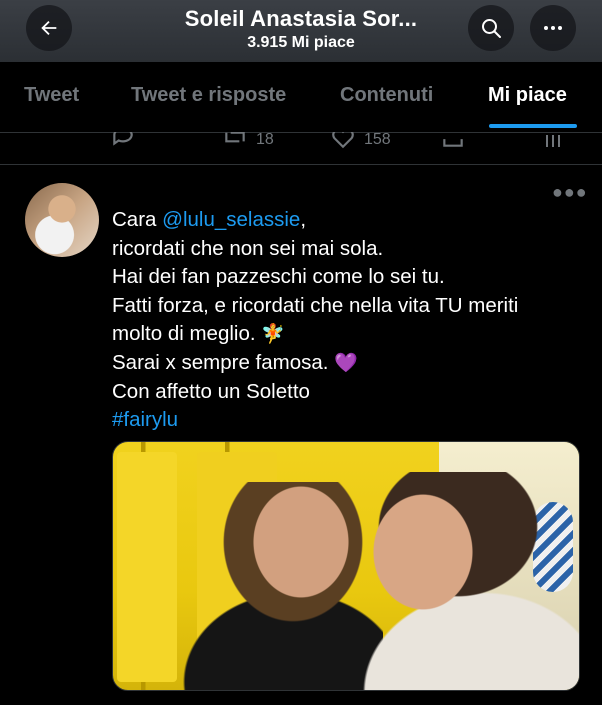 Image resolution: width=602 pixels, height=705 pixels. What do you see at coordinates (265, 140) in the screenshot?
I see `retweet-count: 18` at bounding box center [265, 140].